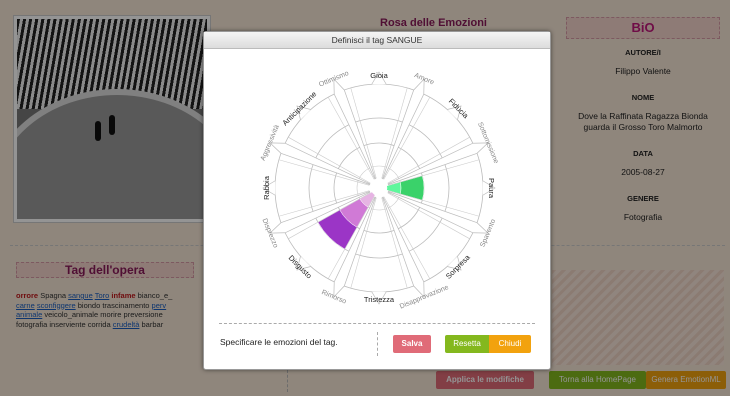 Image resolution: width=730 pixels, height=396 pixels. I want to click on emotion-label-gioia: Gioia, so click(379, 75).